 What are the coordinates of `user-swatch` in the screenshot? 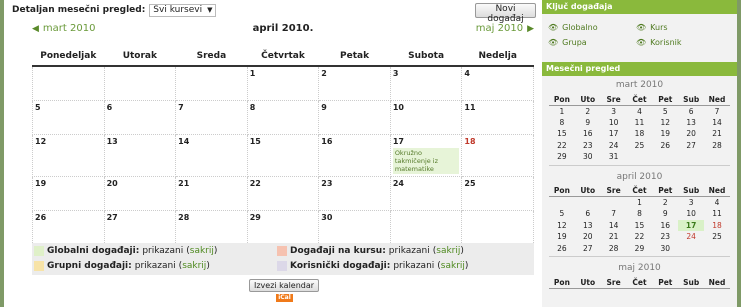 It's located at (282, 266).